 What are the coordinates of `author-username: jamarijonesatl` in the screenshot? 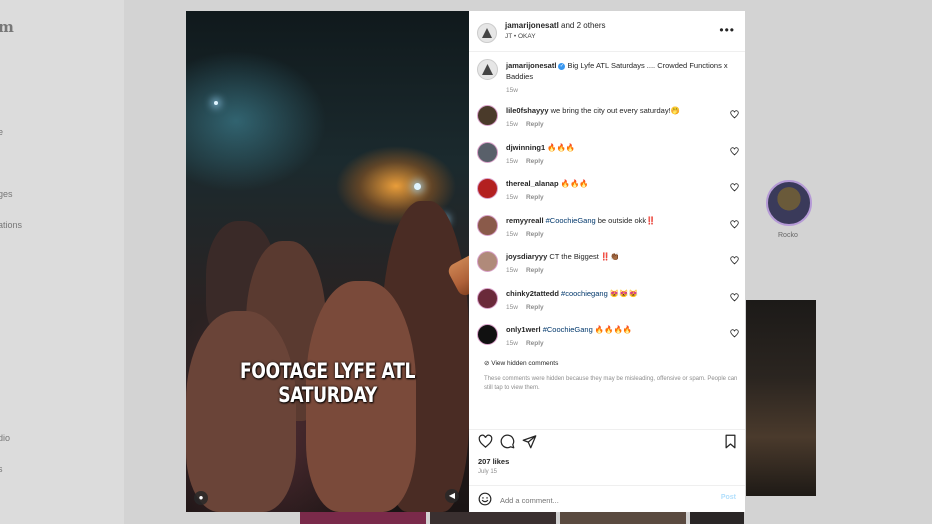 It's located at (532, 25).